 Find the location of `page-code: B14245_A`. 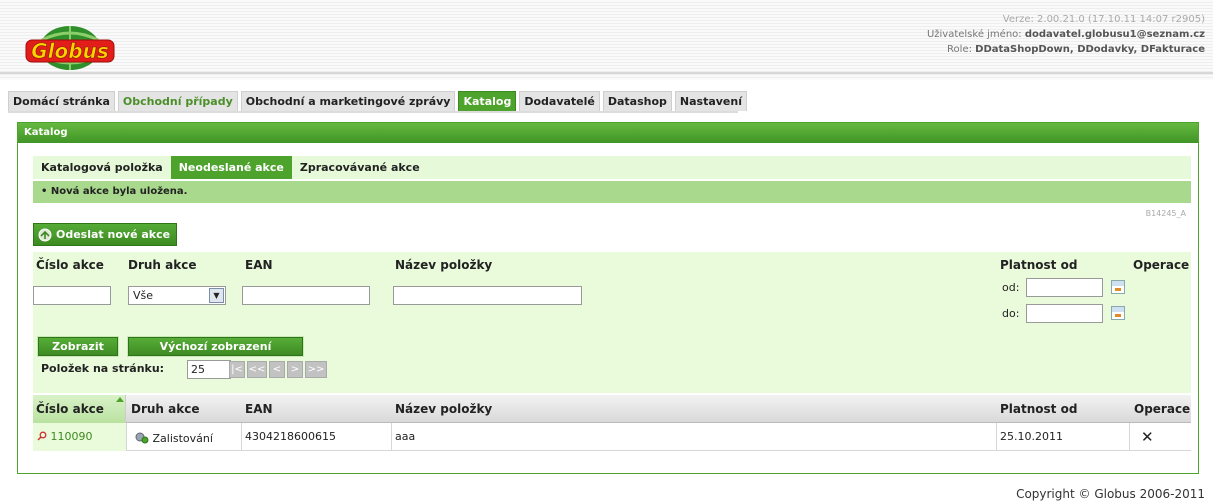

page-code: B14245_A is located at coordinates (1165, 213).